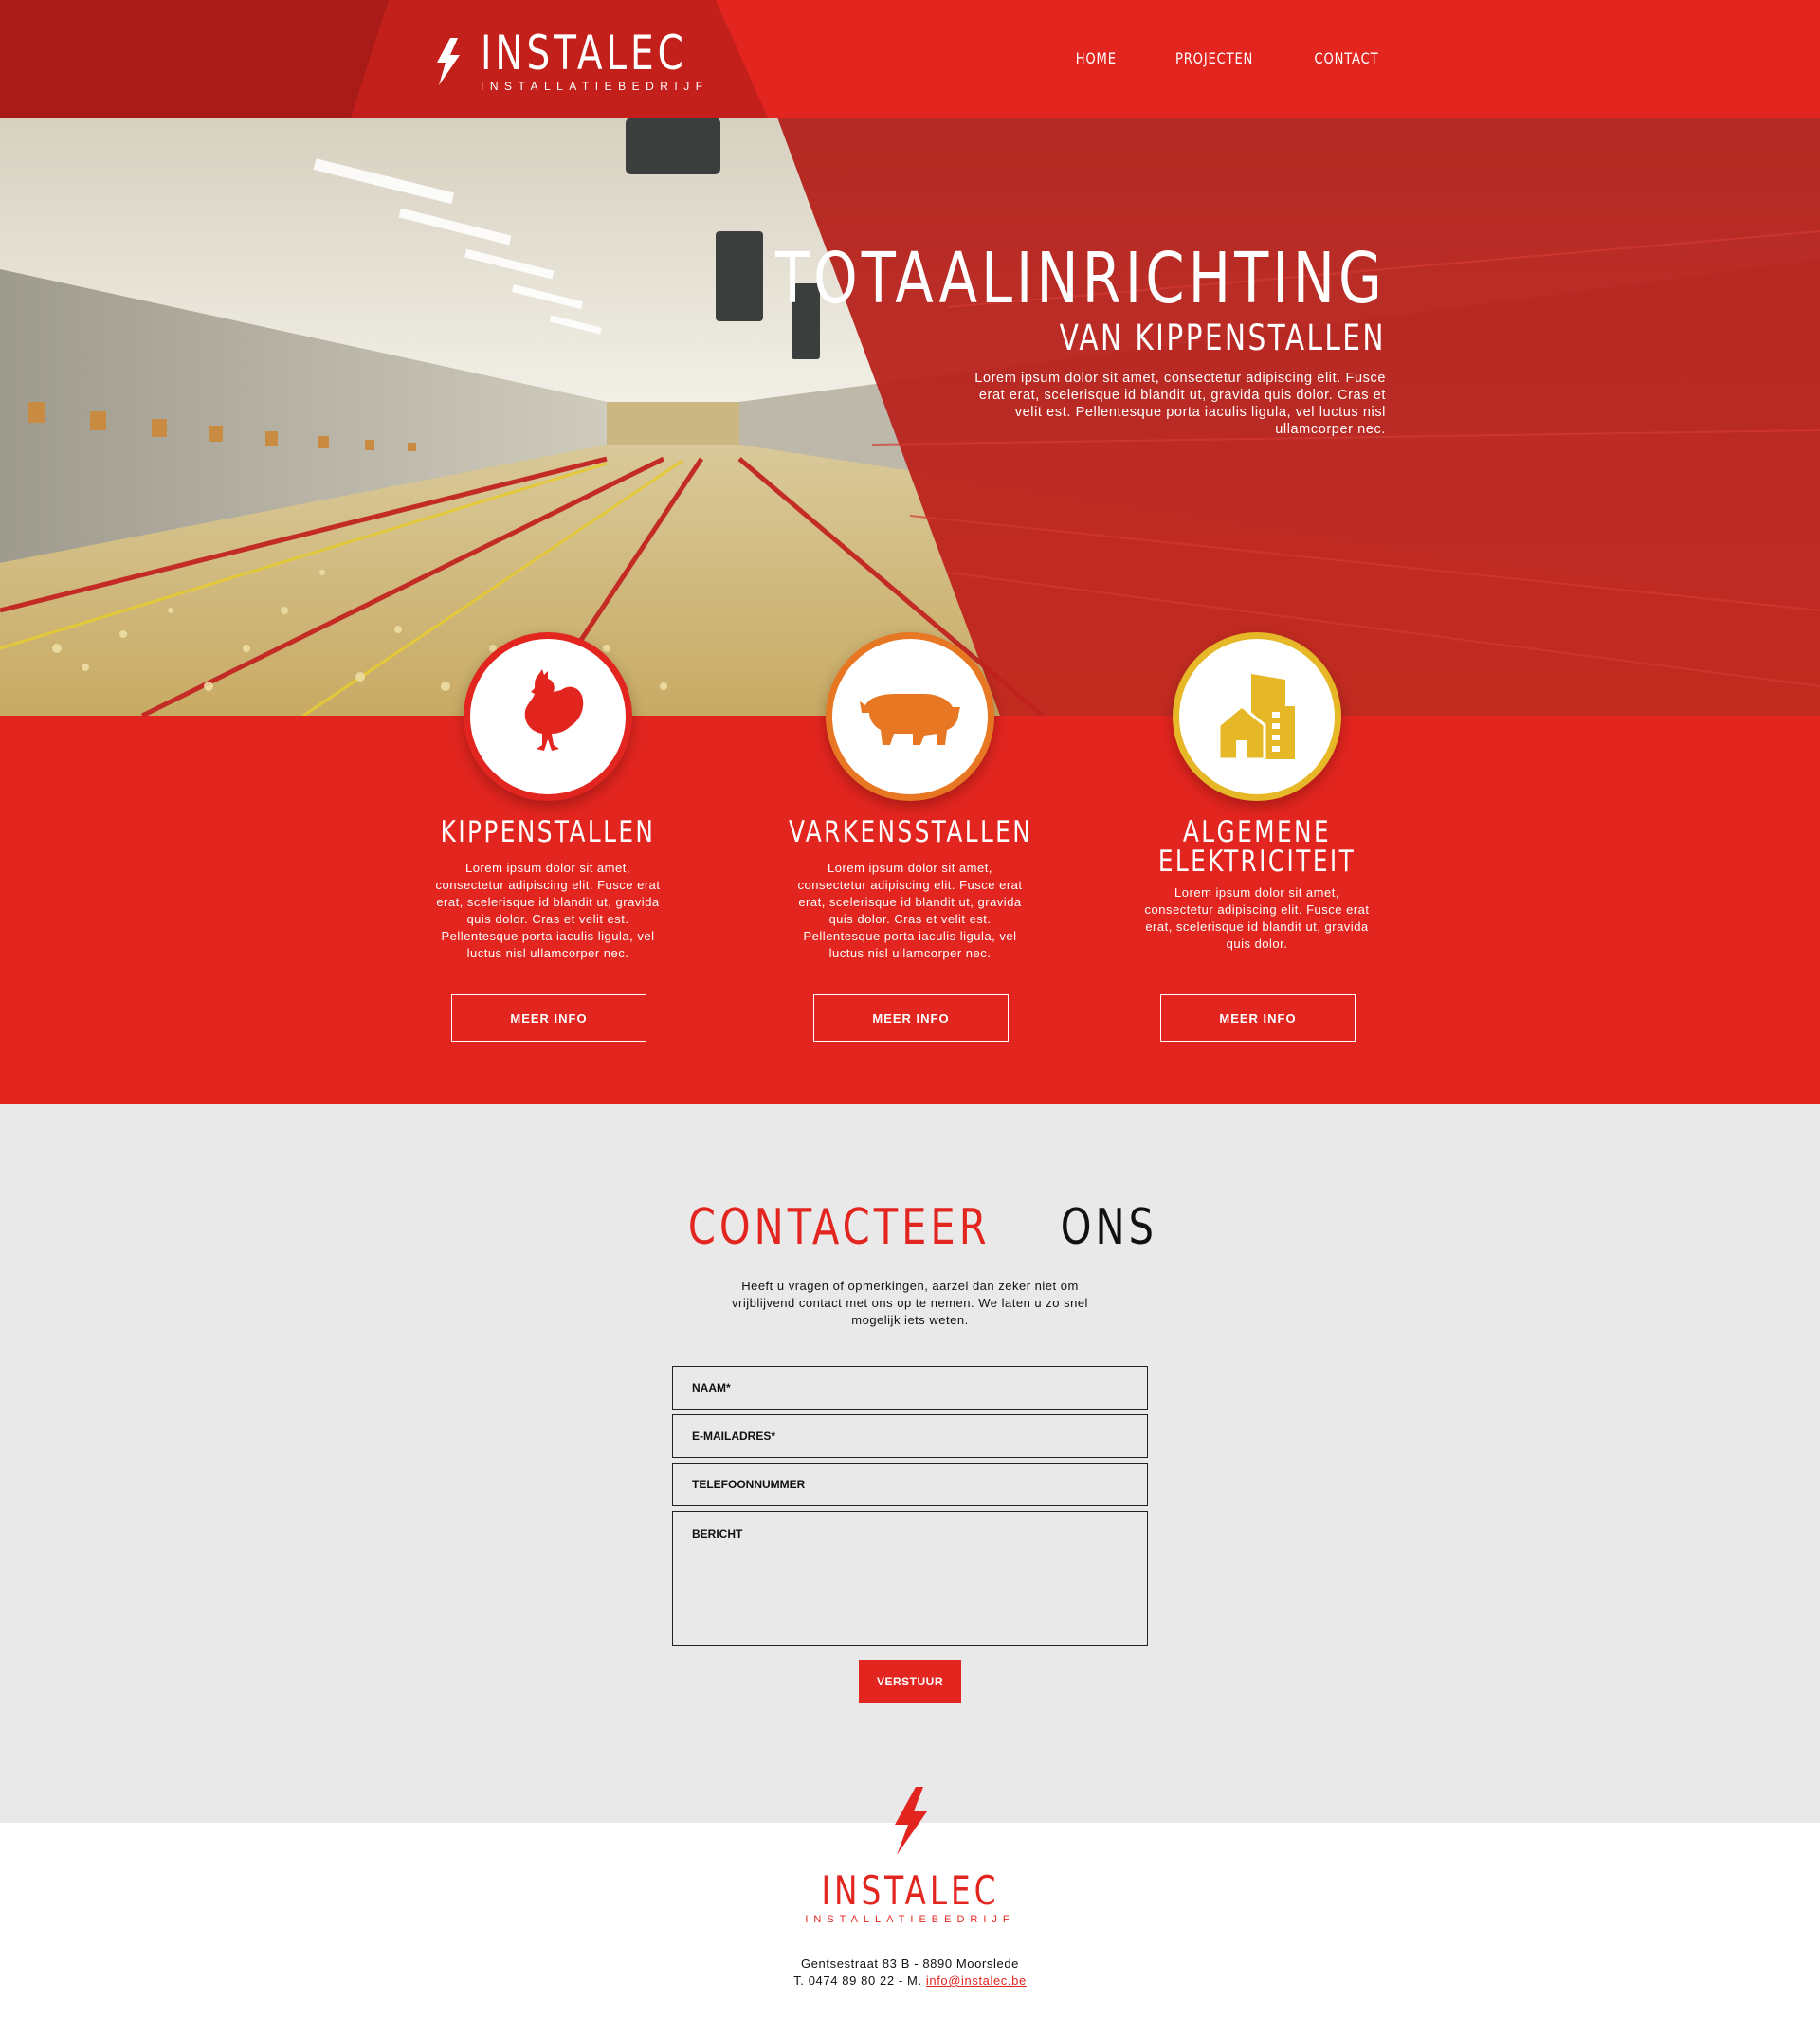 The width and height of the screenshot is (1820, 2020). I want to click on name-field, so click(910, 1388).